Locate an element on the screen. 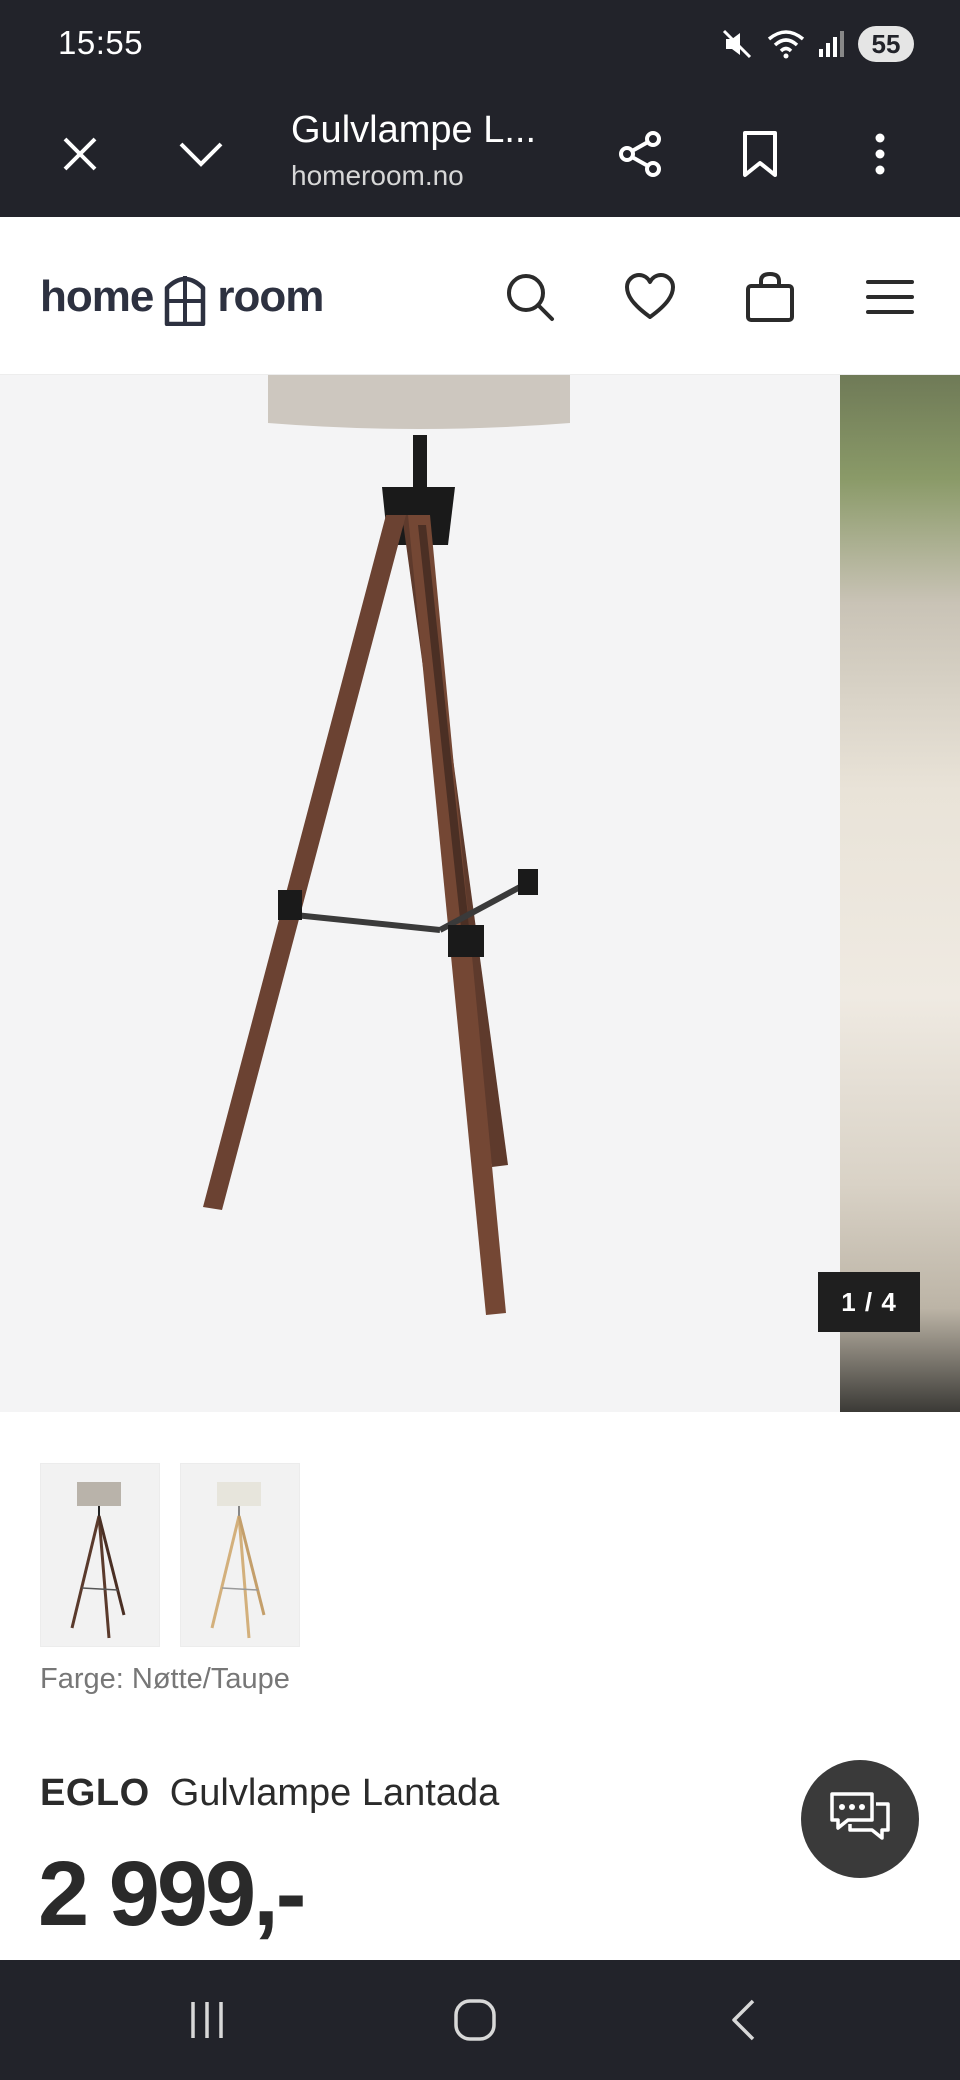  signal-icon is located at coordinates (831, 44).